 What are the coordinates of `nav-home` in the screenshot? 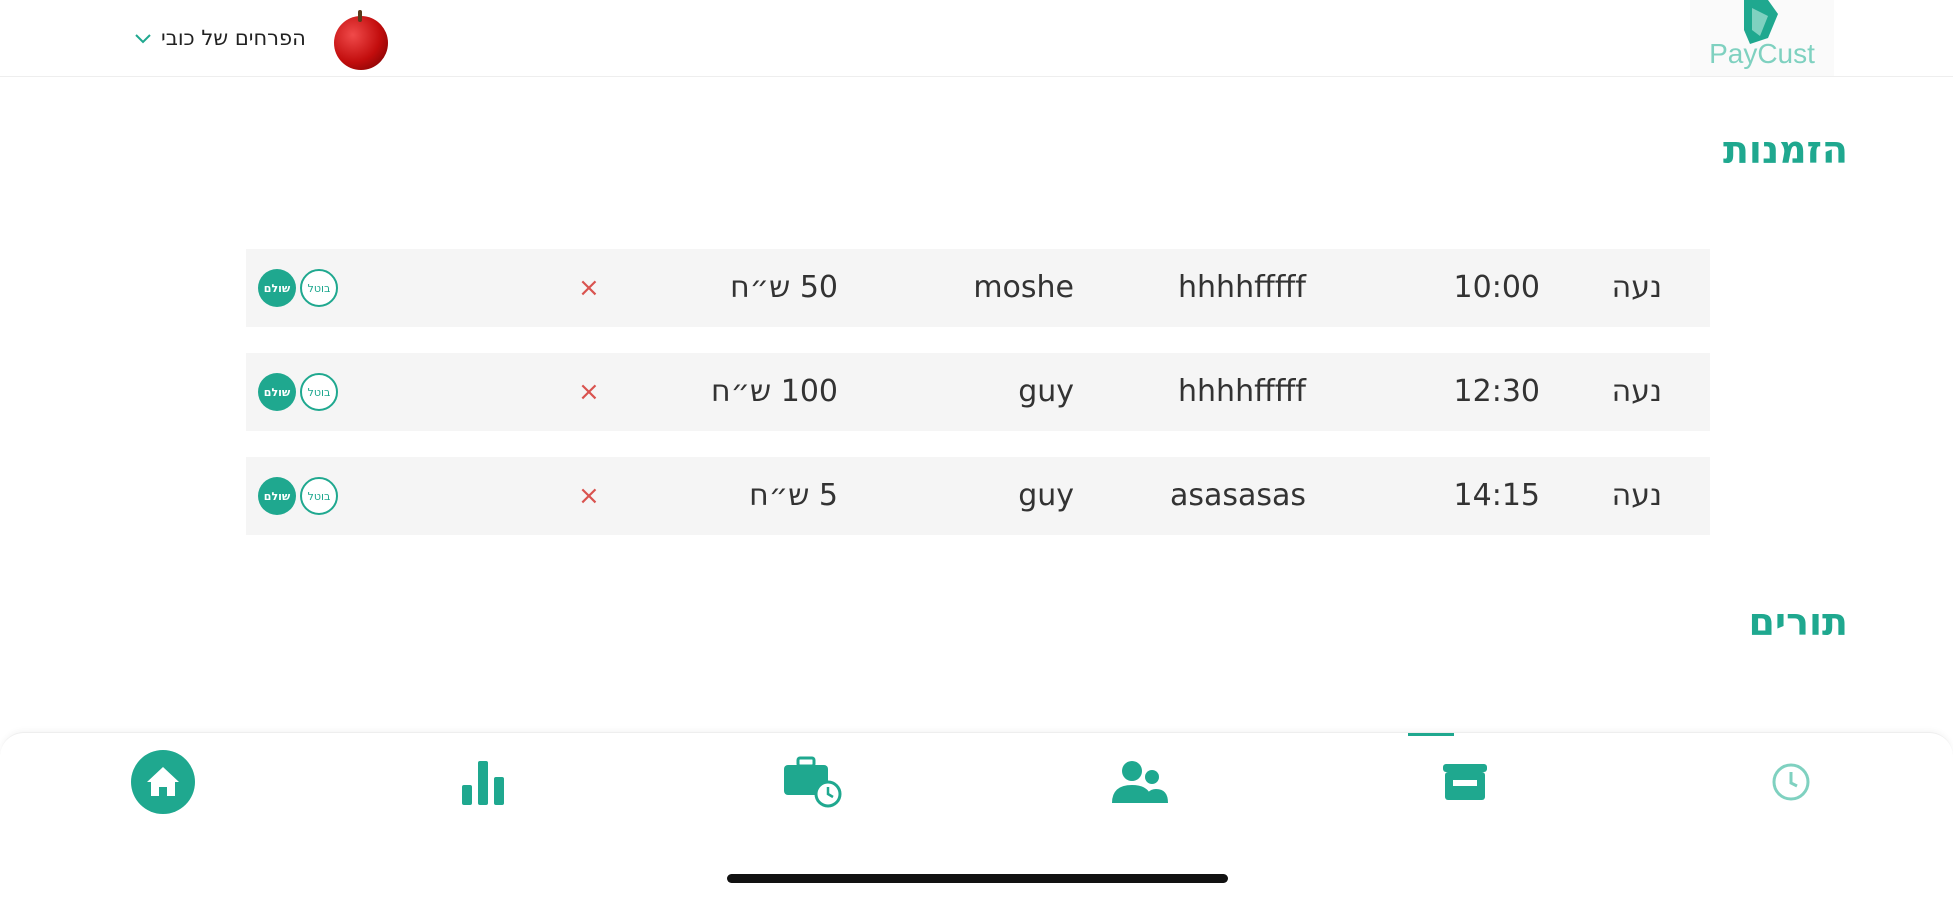 It's located at (163, 782).